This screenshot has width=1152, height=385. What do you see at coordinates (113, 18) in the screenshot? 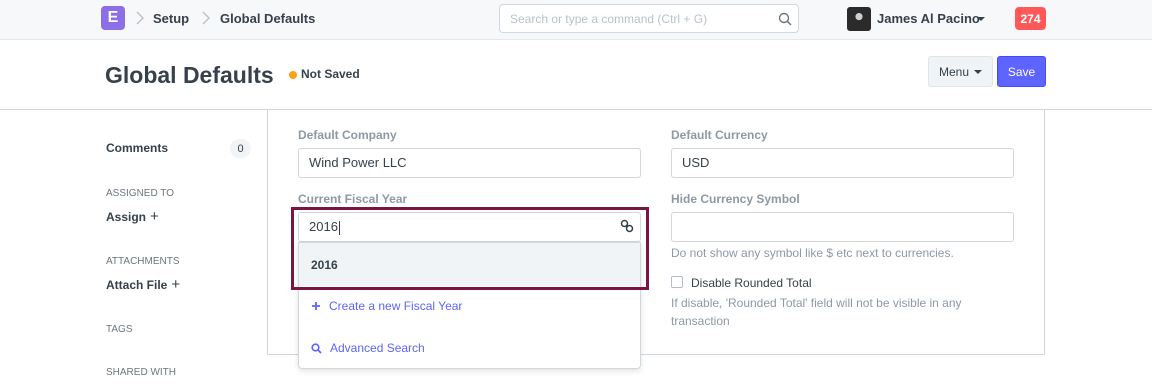
I see `app-logo: E` at bounding box center [113, 18].